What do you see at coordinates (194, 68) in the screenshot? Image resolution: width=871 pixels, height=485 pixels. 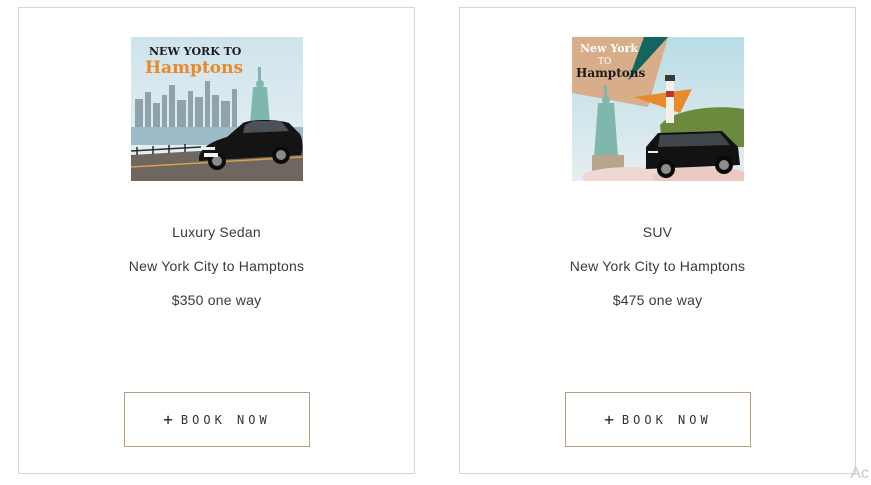 I see `image-caption-line2: Hamptons` at bounding box center [194, 68].